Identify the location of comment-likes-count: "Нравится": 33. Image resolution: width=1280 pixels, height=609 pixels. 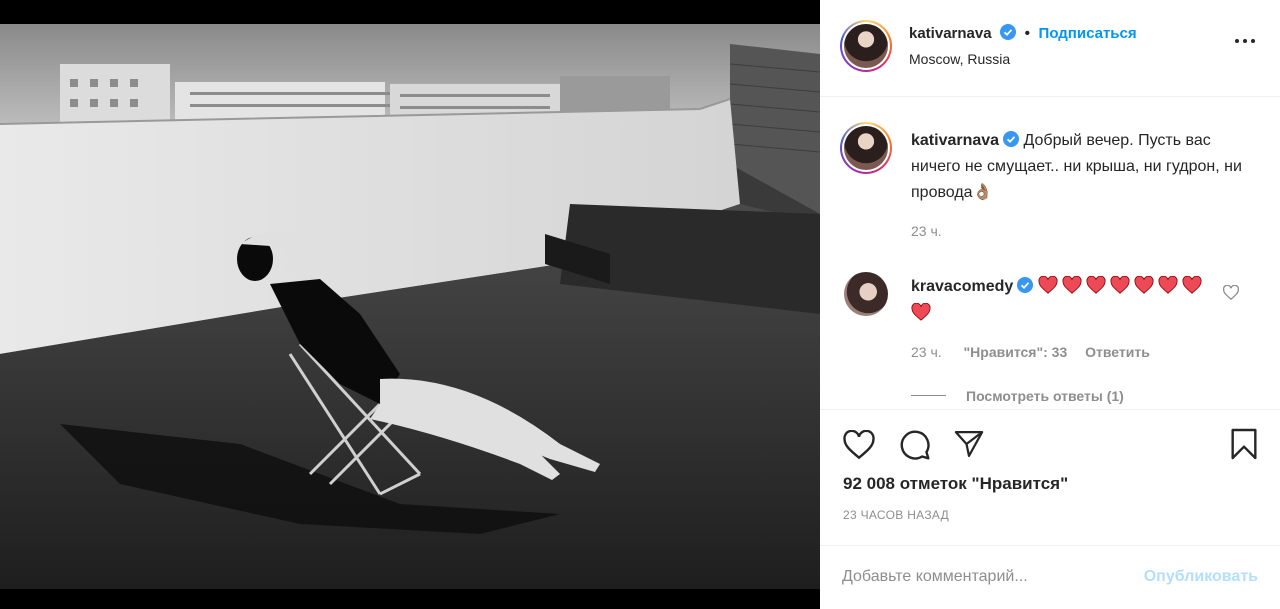
(1016, 352).